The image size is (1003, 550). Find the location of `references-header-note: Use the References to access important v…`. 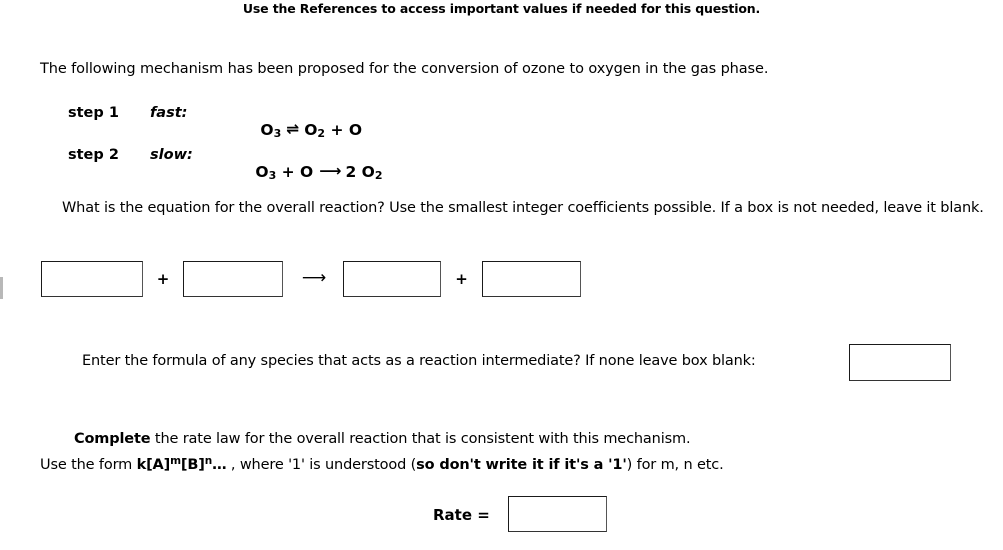

references-header-note: Use the References to access important v… is located at coordinates (501, 8).